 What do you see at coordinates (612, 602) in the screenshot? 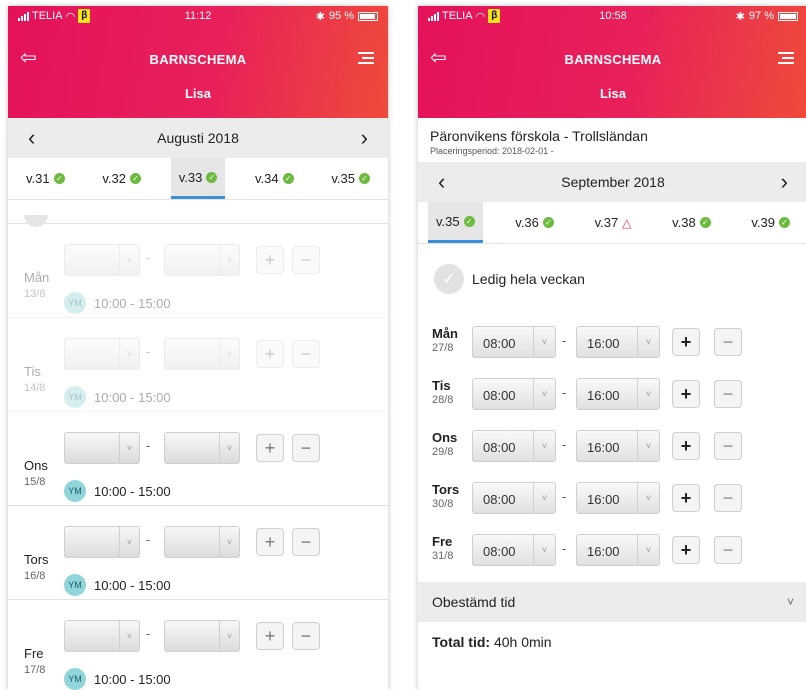
I see `undetermined-time-section: Obestämd tid ˅` at bounding box center [612, 602].